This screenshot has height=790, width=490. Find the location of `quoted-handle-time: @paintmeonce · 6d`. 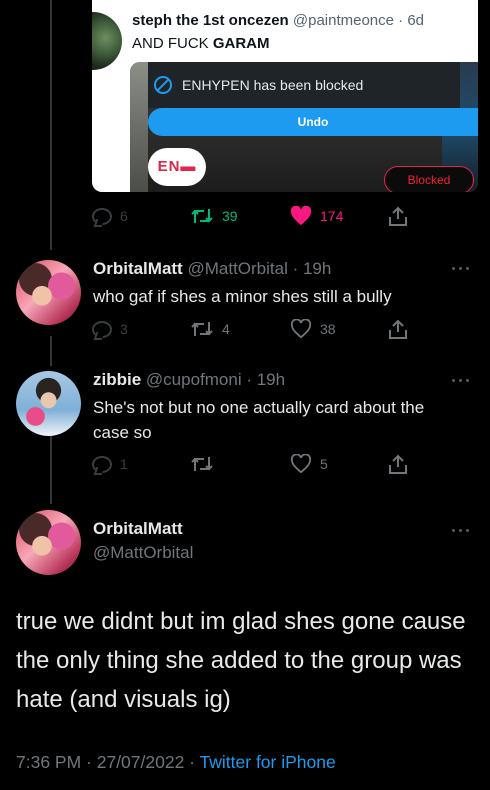

quoted-handle-time: @paintmeonce · 6d is located at coordinates (358, 20).